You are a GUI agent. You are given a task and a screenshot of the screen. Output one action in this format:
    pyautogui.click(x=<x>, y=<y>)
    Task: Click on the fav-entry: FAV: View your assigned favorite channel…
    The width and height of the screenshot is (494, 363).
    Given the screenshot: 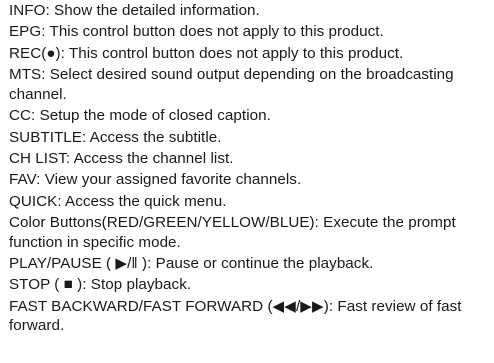 What is the action you would take?
    pyautogui.click(x=155, y=180)
    